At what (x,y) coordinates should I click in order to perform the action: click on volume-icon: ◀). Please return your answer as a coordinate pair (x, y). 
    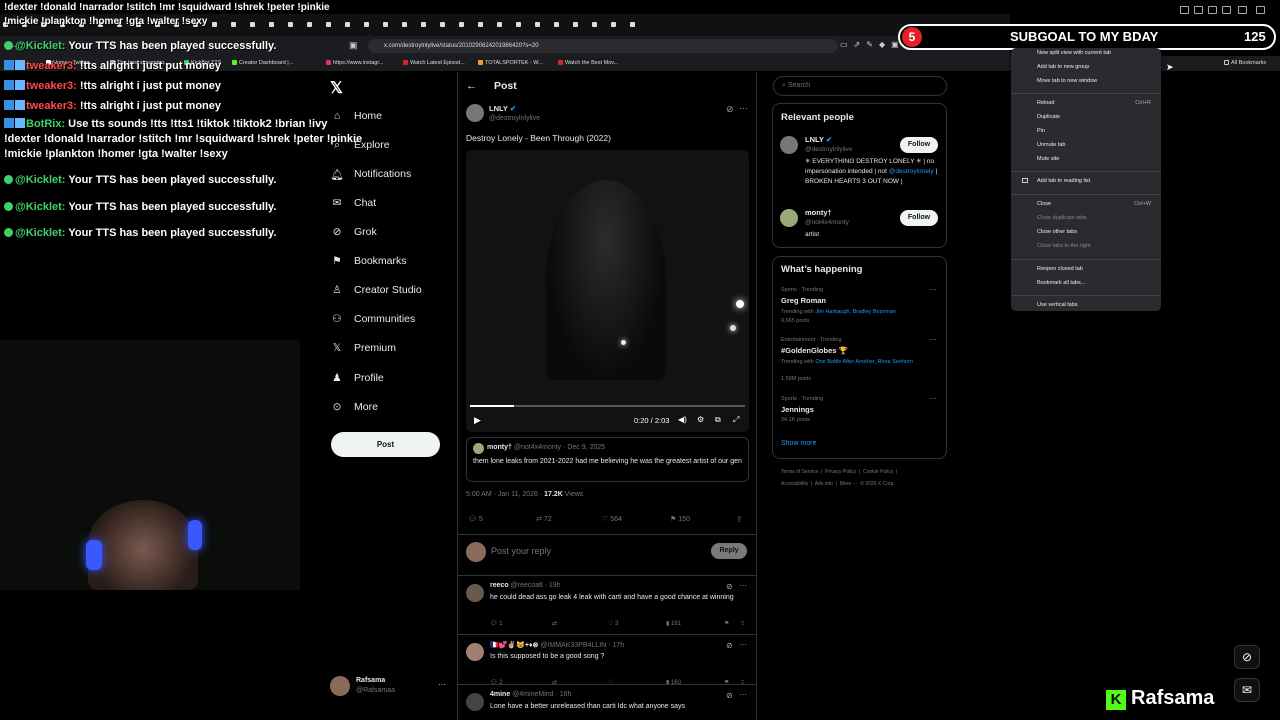
    Looking at the image, I should click on (682, 419).